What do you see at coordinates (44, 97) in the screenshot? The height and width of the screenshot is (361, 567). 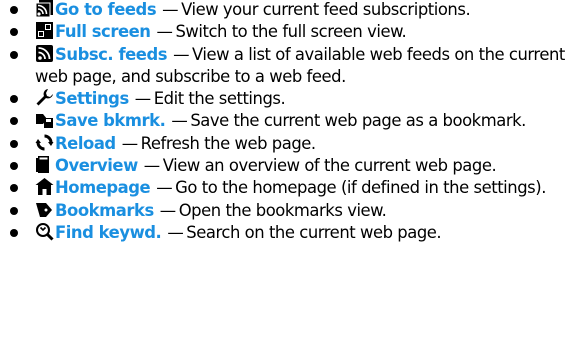 I see `wrench-icon` at bounding box center [44, 97].